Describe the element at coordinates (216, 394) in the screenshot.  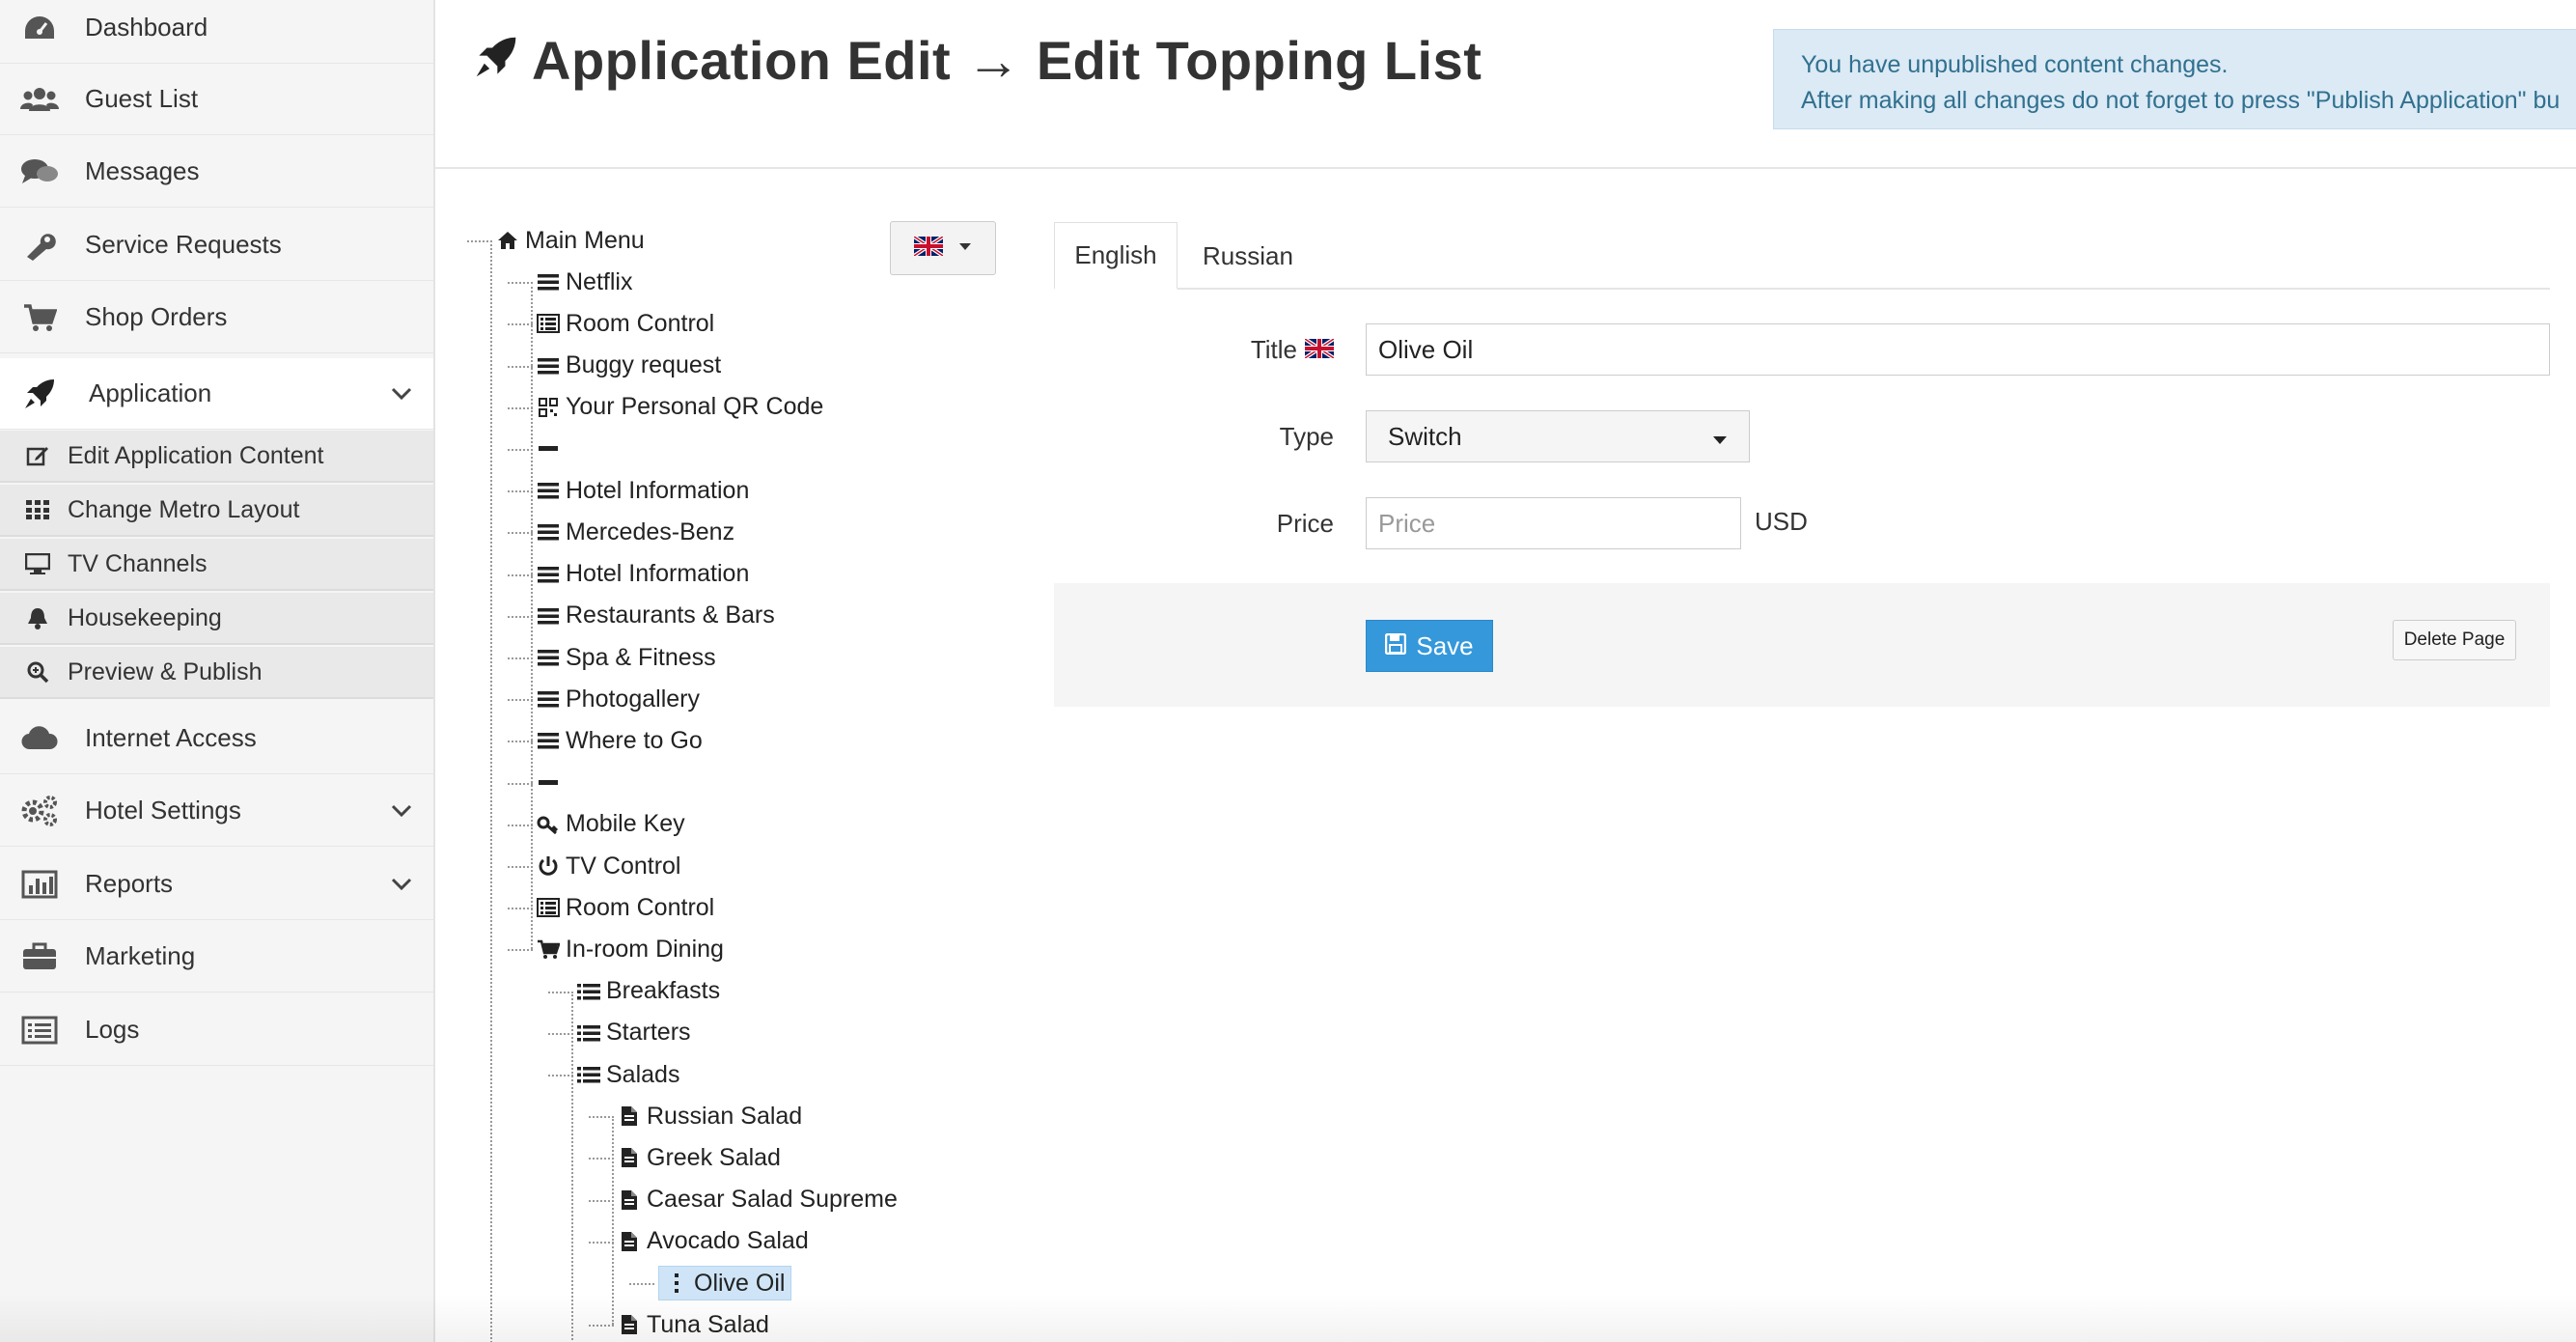
I see `nav-application: Application` at that location.